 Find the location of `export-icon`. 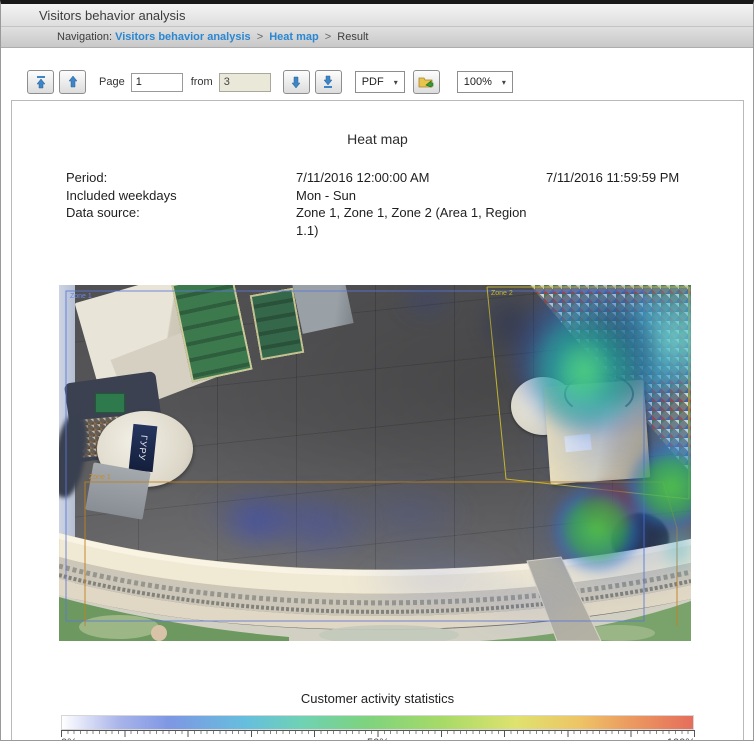

export-icon is located at coordinates (426, 82).